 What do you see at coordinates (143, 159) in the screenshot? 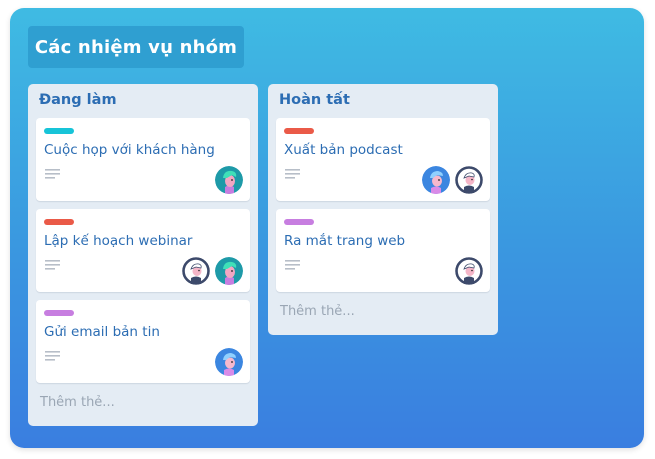
I see `card: Cuộc họp với khách hàng` at bounding box center [143, 159].